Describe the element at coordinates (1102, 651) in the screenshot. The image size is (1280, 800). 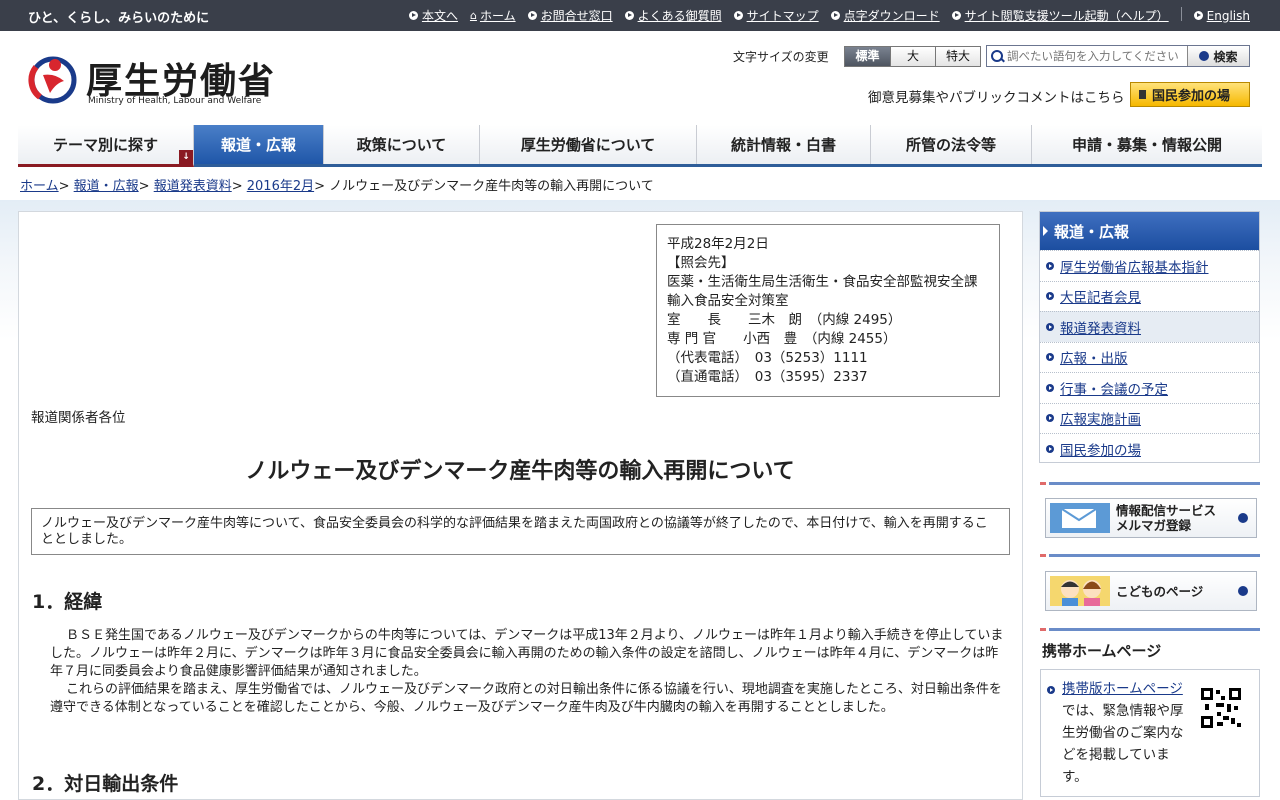
I see `mobile-site-heading: 携帯ホームページ` at that location.